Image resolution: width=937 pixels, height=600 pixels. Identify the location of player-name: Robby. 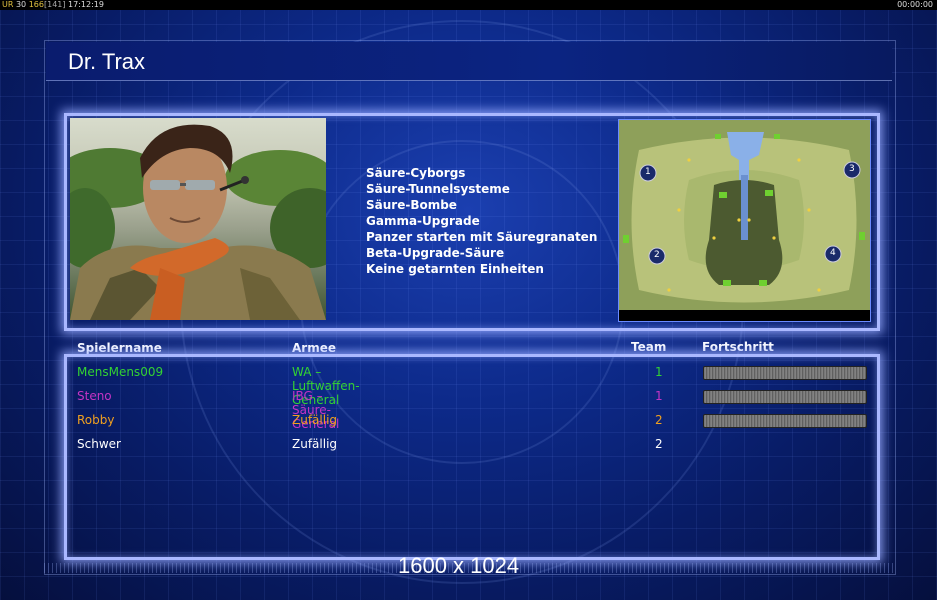
(96, 420).